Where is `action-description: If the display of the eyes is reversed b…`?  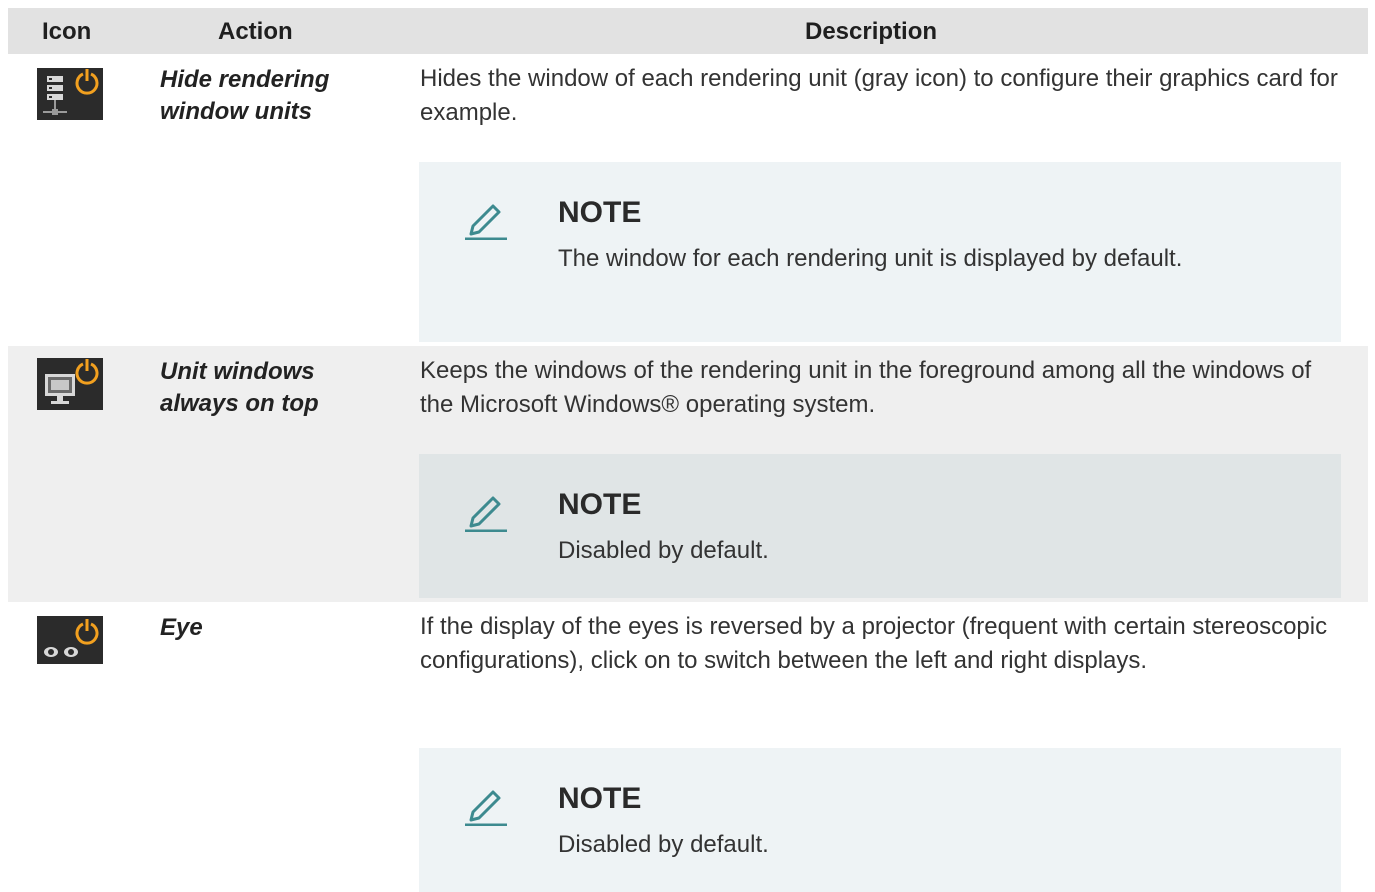 action-description: If the display of the eyes is reversed b… is located at coordinates (874, 643).